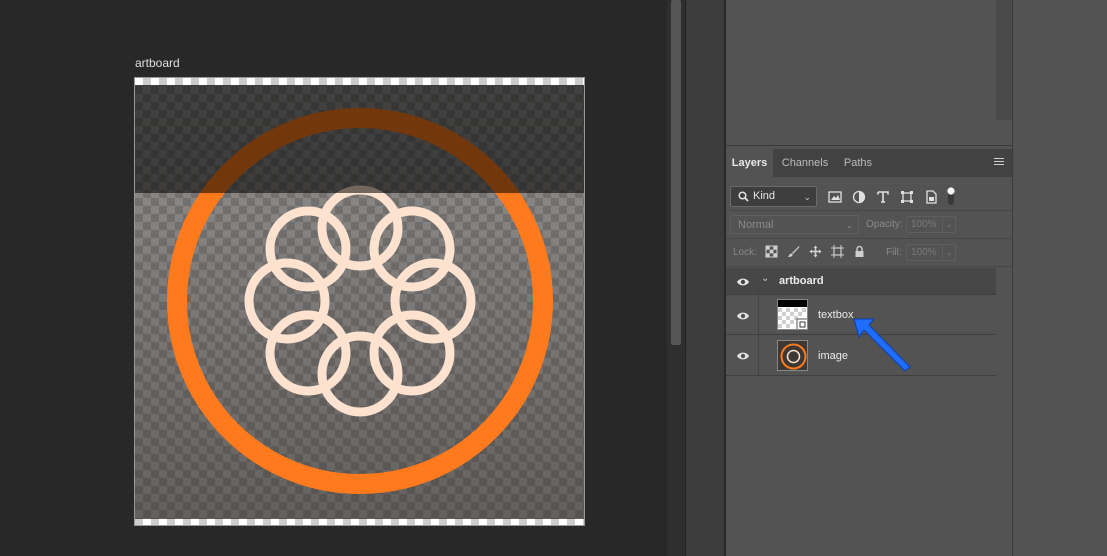  I want to click on layer-row-artboard: ⌄ artboard, so click(861, 281).